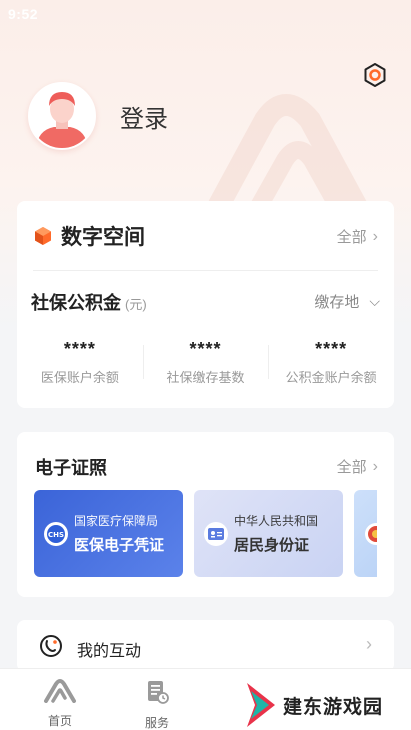 The image size is (411, 730). What do you see at coordinates (119, 545) in the screenshot?
I see `certificate-name: 医保电子凭证` at bounding box center [119, 545].